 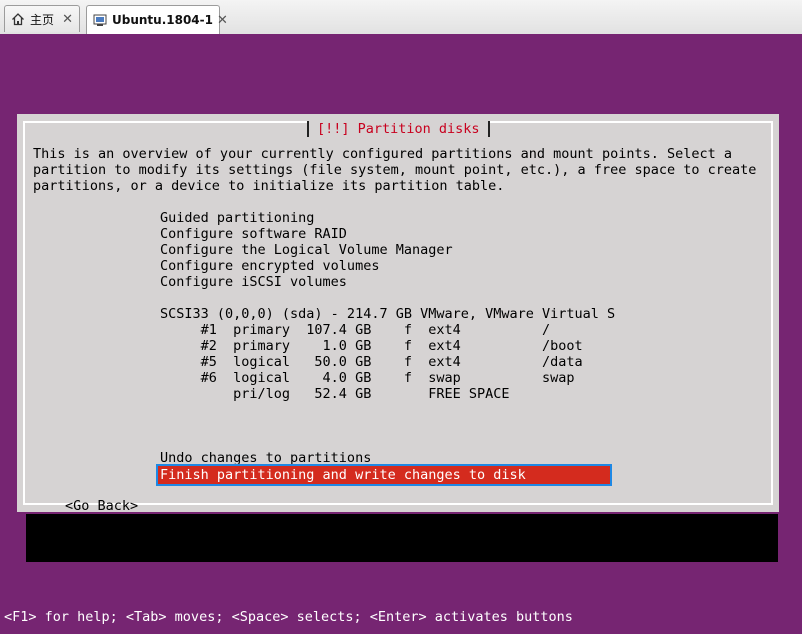 I want to click on partition-row: #5 logical 50.0 GB f ext4 /data, so click(x=371, y=362).